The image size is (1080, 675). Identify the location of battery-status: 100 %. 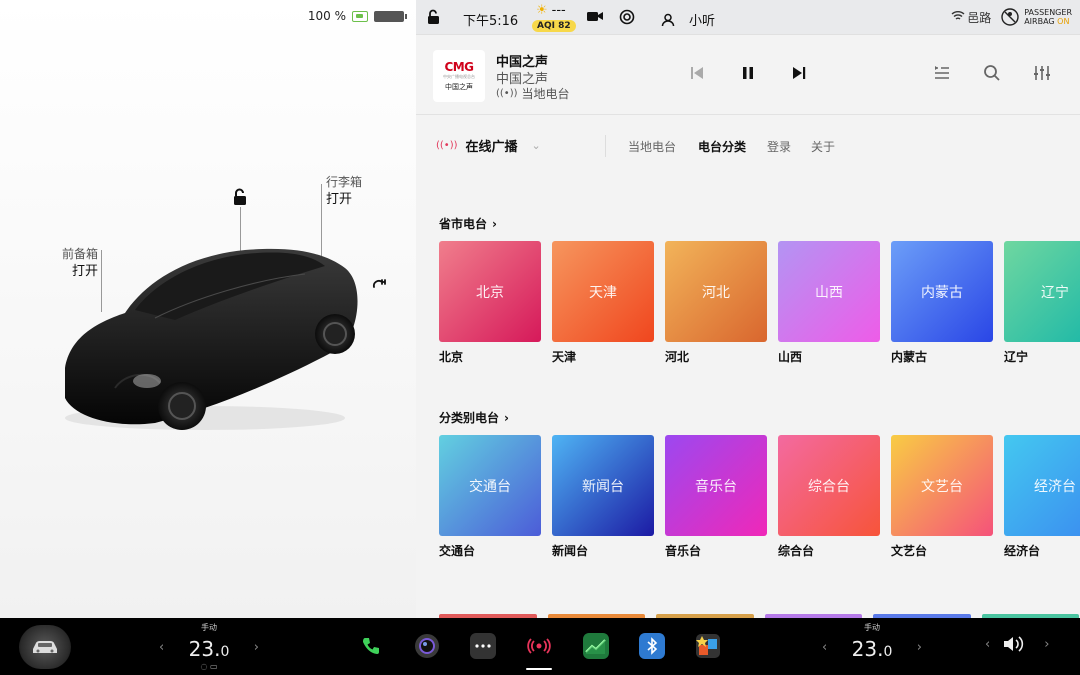
(357, 16).